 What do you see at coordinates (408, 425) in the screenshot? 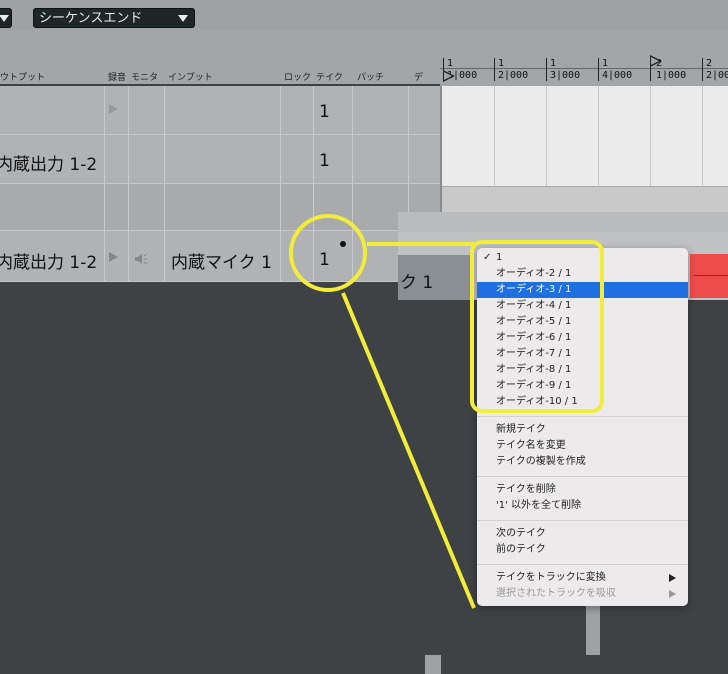
I see `callout-lines` at bounding box center [408, 425].